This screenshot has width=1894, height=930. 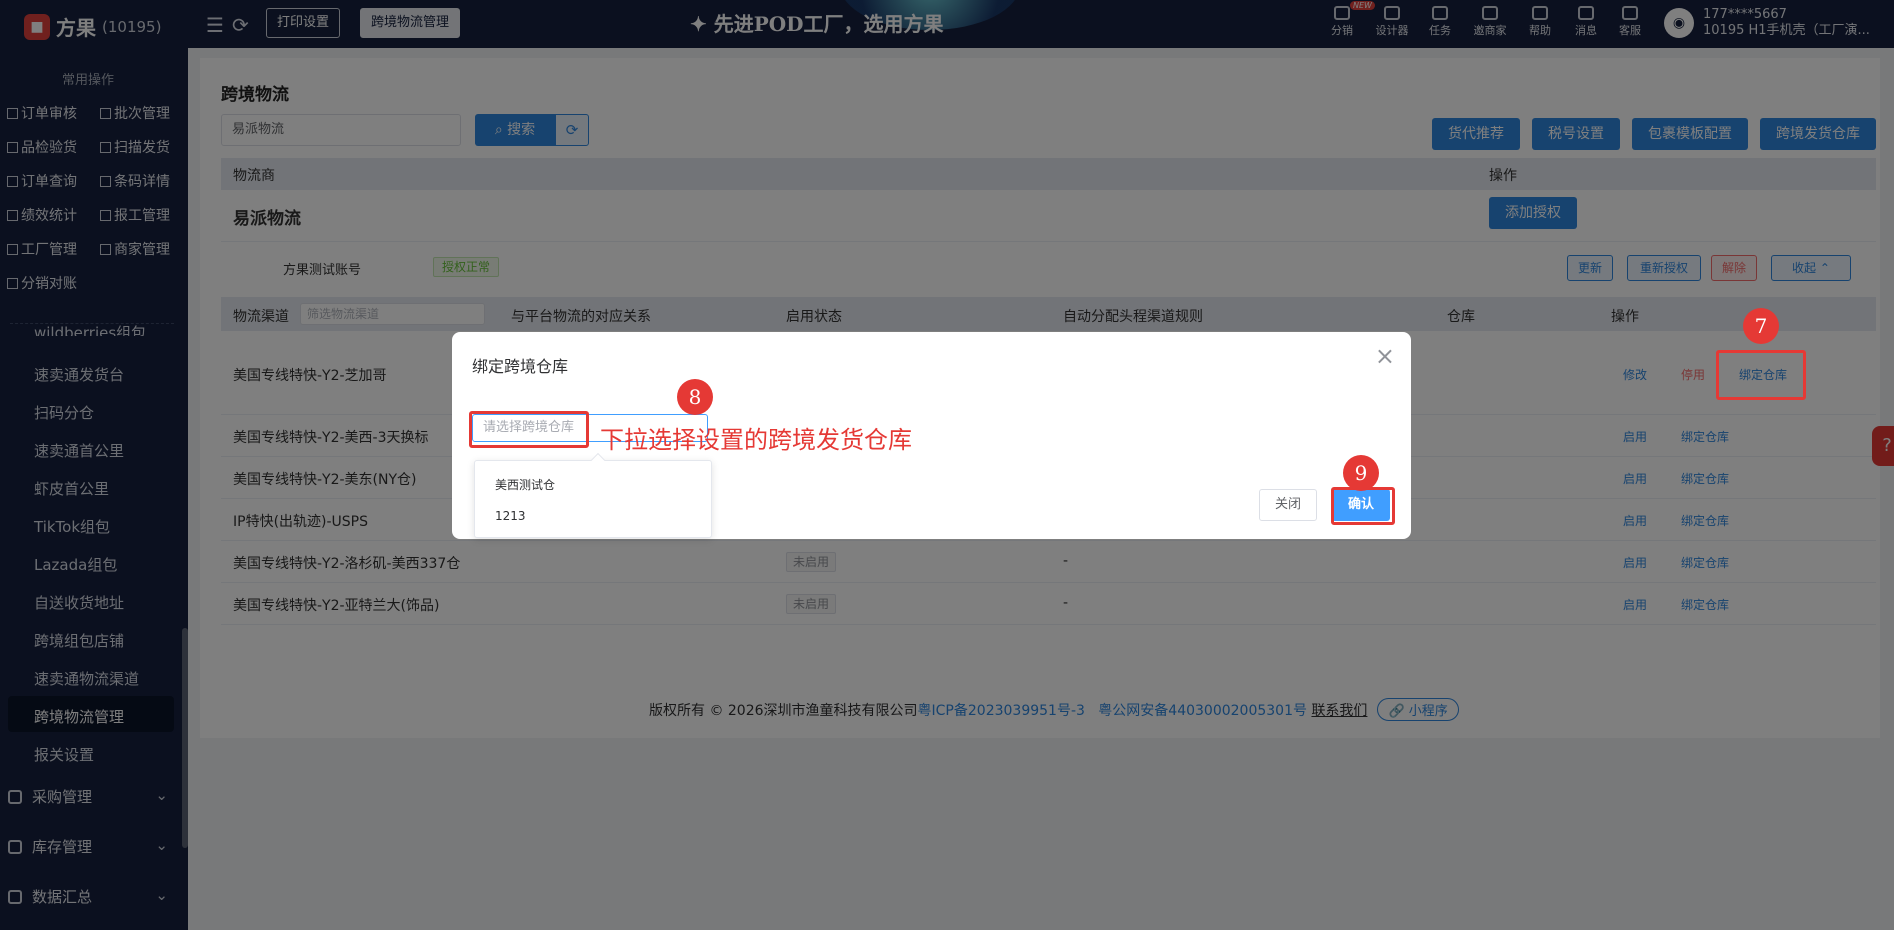 I want to click on annotation-step-8: 8, so click(x=695, y=397).